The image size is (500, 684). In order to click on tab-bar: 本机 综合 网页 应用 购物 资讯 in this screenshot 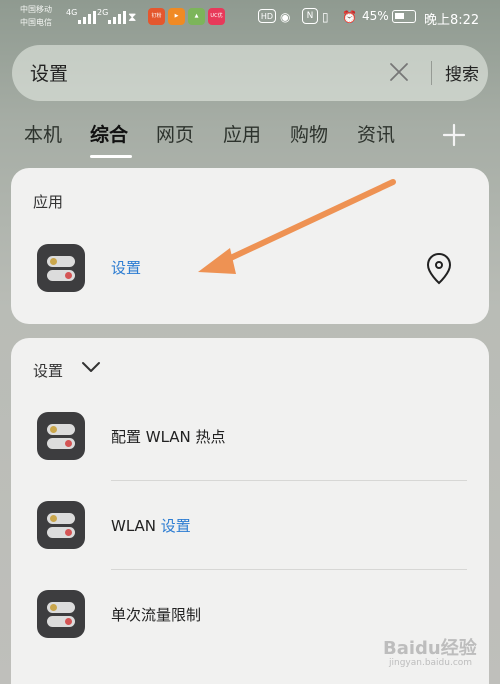, I will do `click(250, 139)`.